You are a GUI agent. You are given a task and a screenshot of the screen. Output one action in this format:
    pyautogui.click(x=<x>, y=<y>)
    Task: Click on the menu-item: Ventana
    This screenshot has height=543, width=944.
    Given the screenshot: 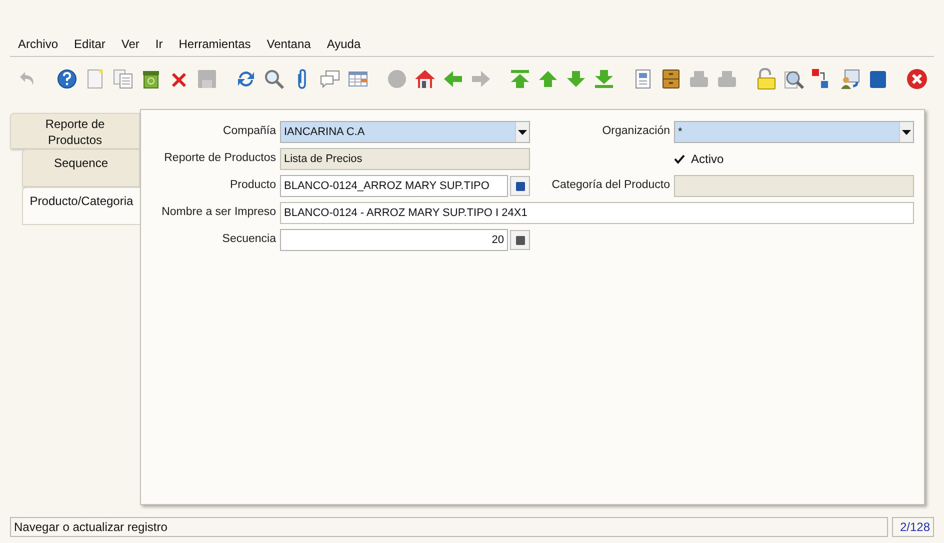 What is the action you would take?
    pyautogui.click(x=288, y=44)
    